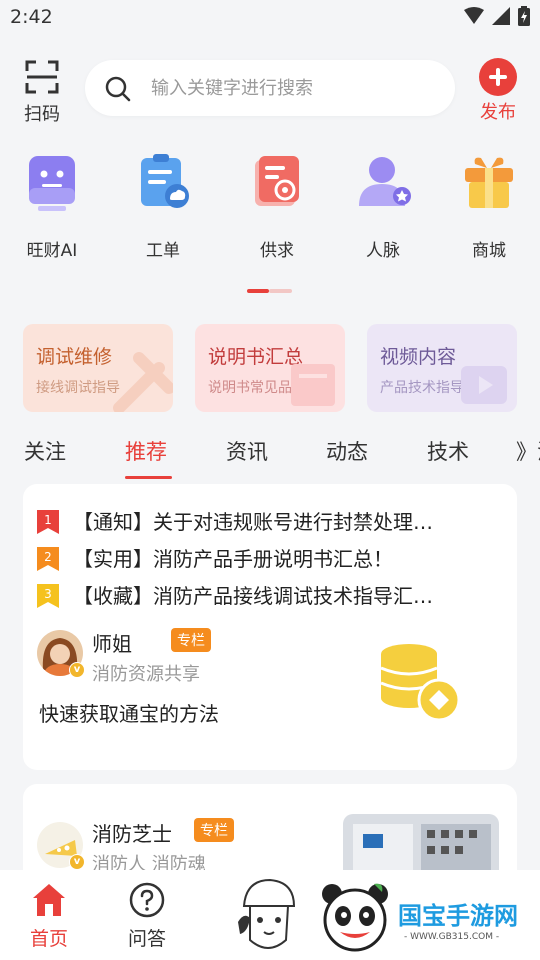 This screenshot has height=960, width=540. I want to click on rank-badge-icon: 1, so click(48, 522).